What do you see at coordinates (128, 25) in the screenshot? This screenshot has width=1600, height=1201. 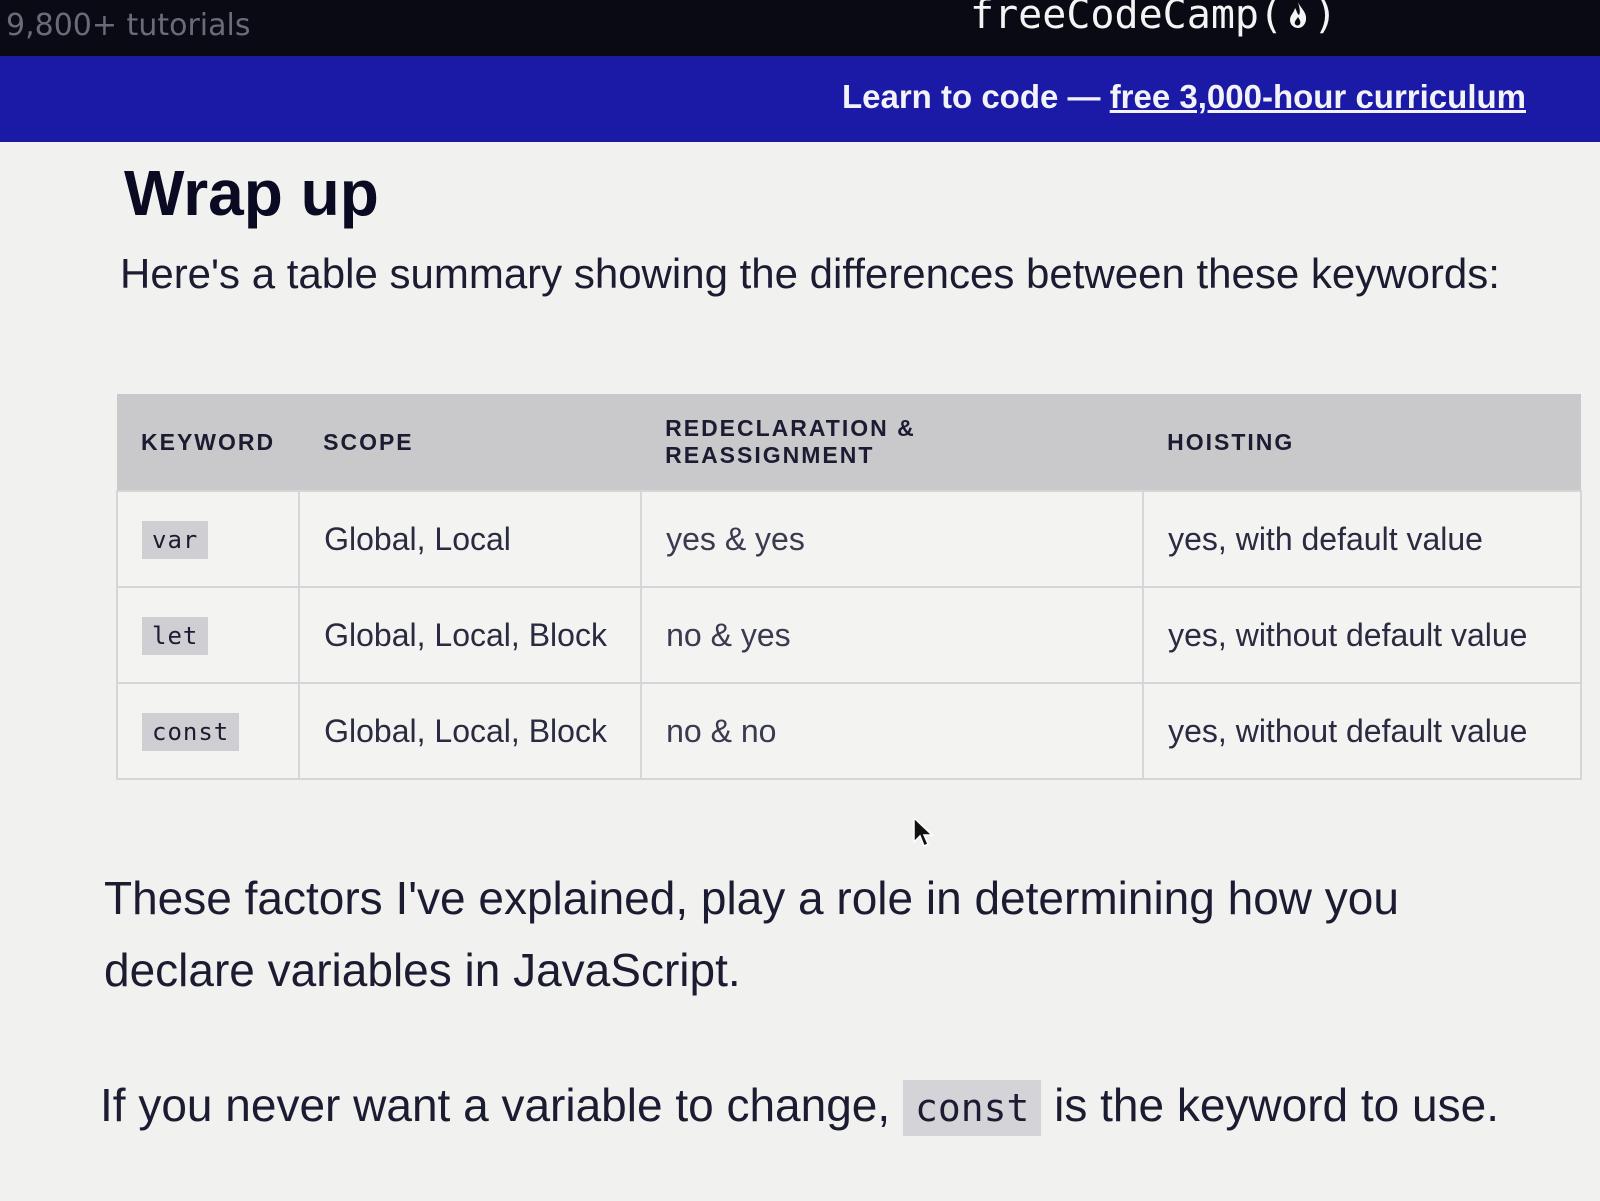 I see `tutorial-count: 9,800+ tutorials` at bounding box center [128, 25].